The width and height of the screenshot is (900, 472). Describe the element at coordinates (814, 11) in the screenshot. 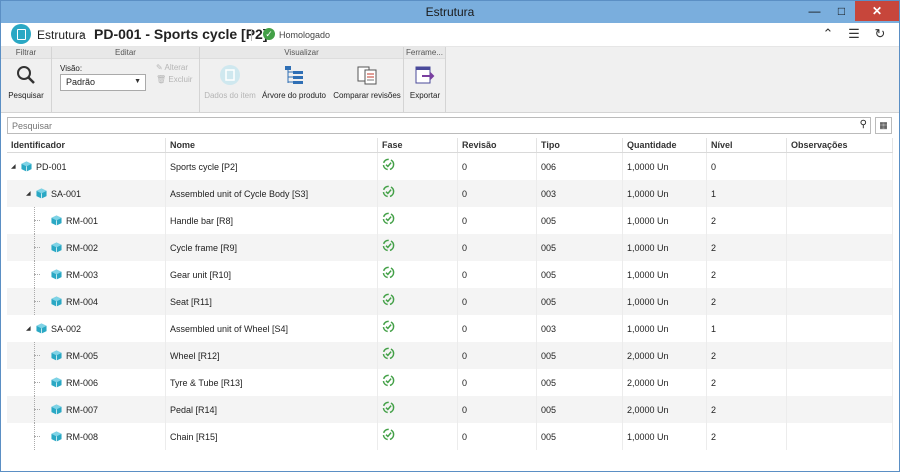

I see `minimize-button: —` at that location.